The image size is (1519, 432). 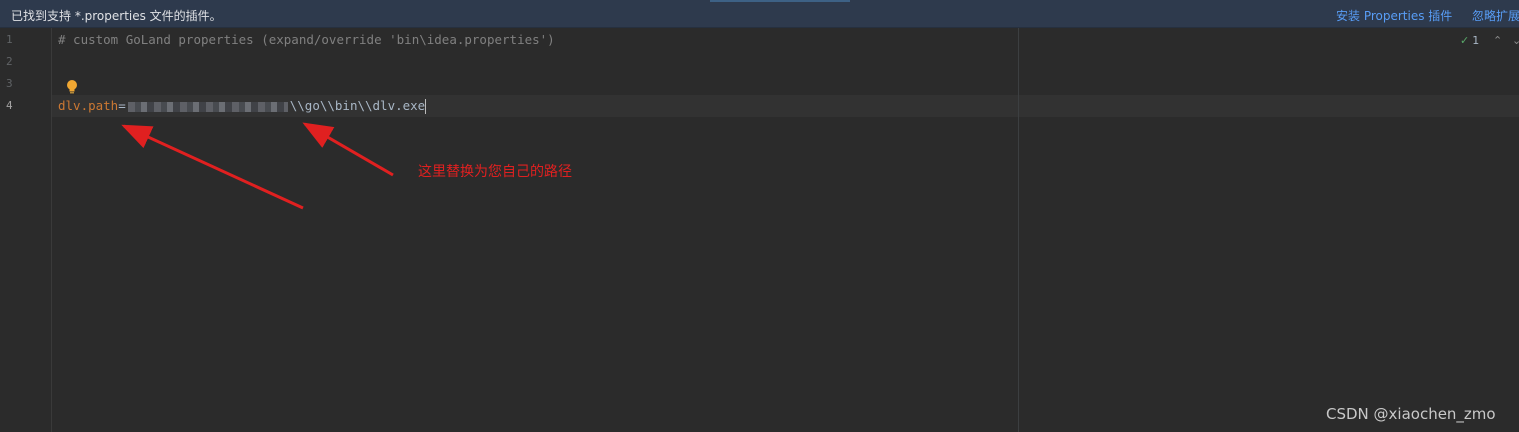 What do you see at coordinates (212, 167) in the screenshot?
I see `arrow-to-key` at bounding box center [212, 167].